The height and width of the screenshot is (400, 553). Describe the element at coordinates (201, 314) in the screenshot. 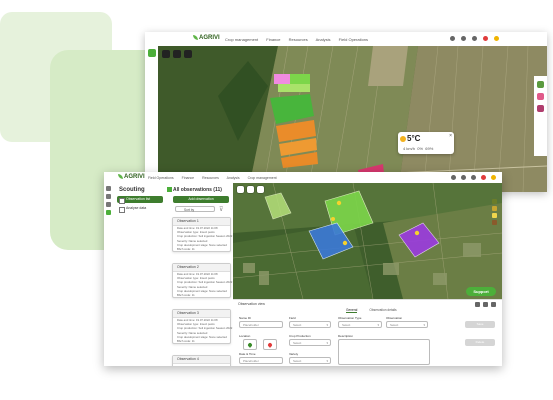

I see `card-title: Observation 3` at that location.